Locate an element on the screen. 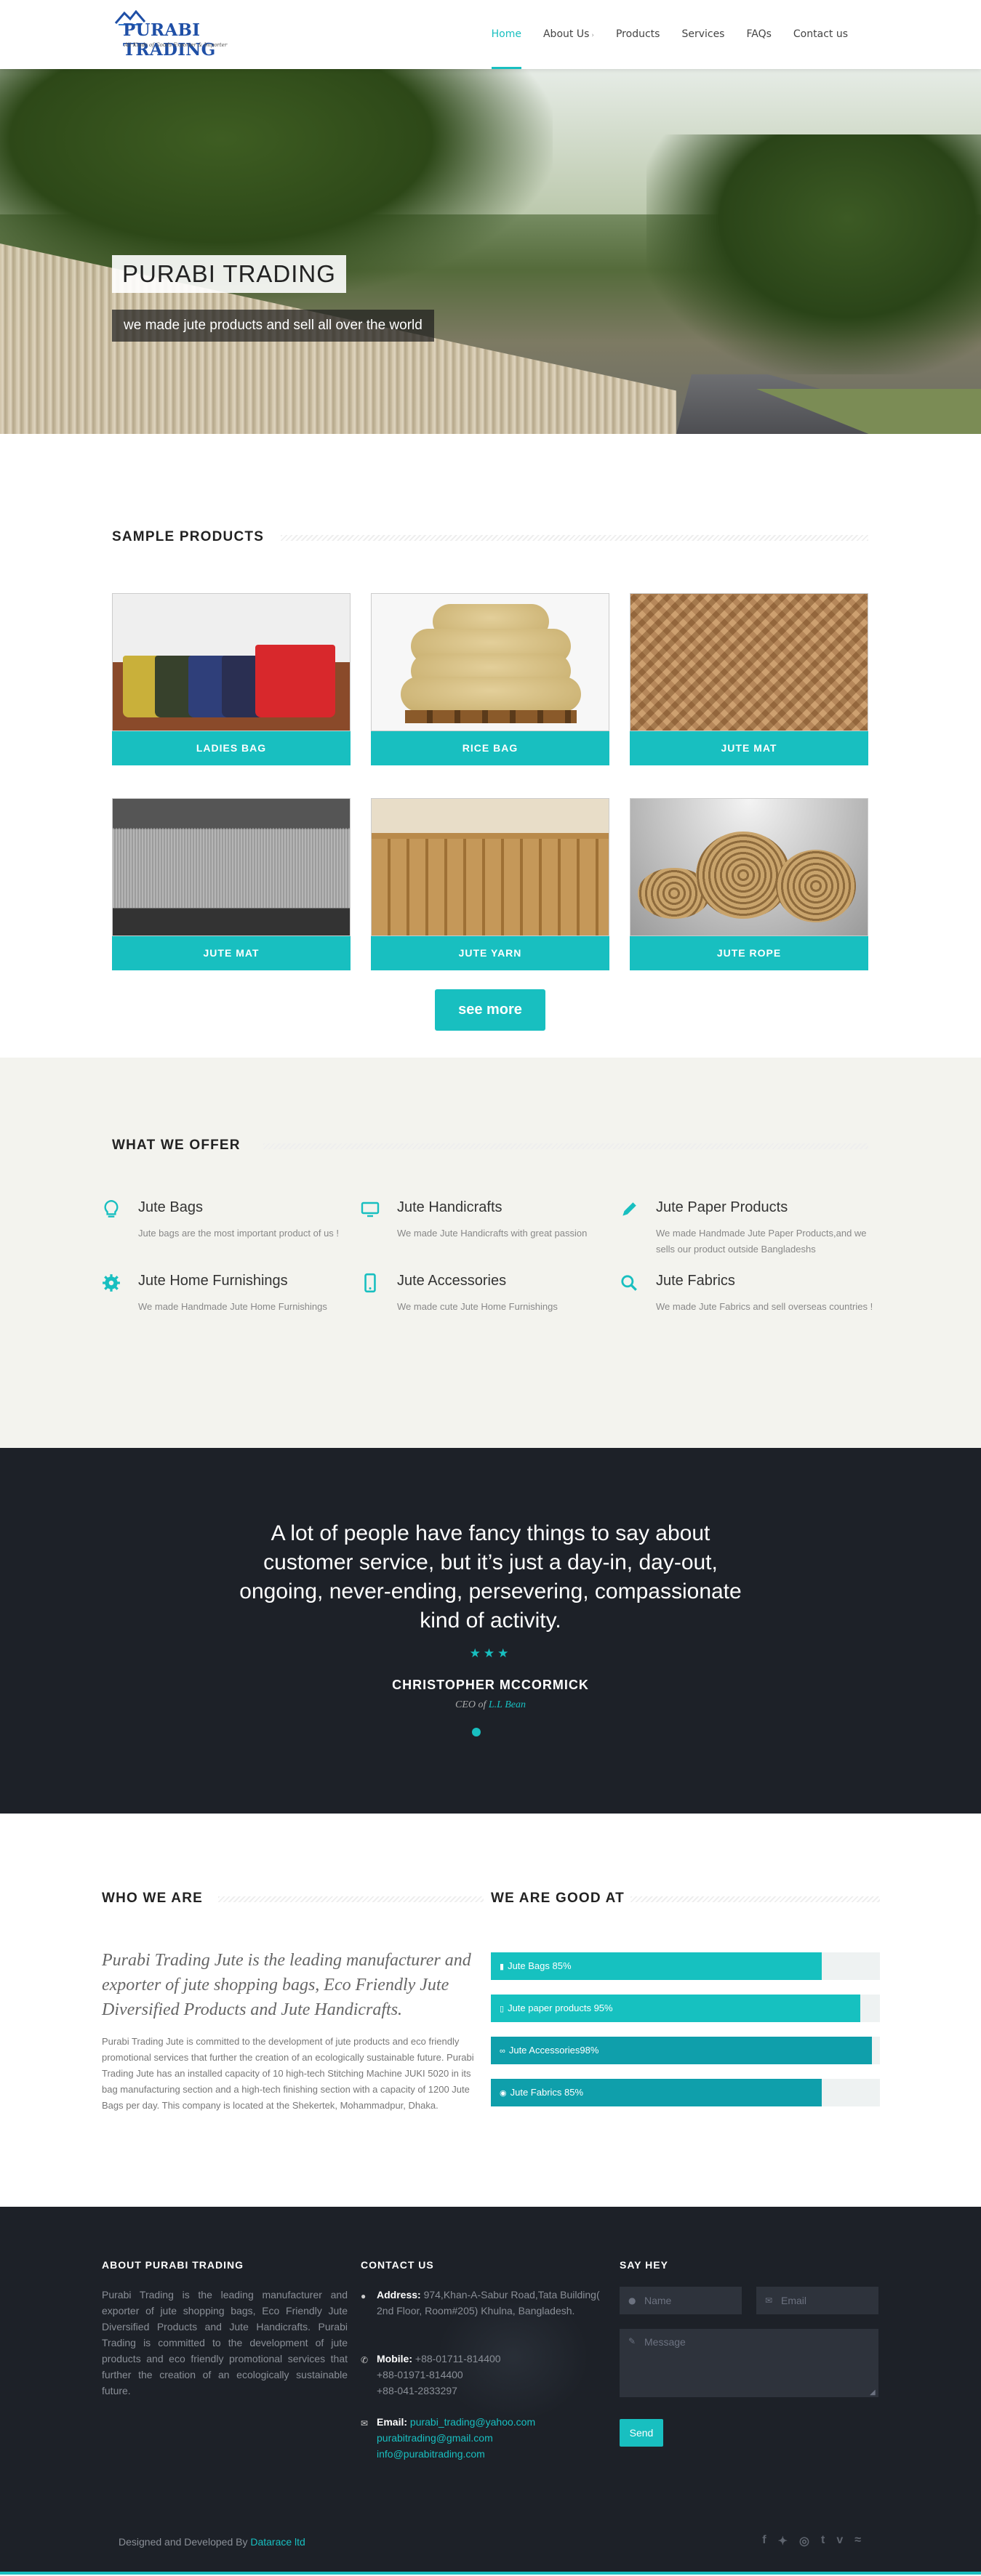 This screenshot has width=981, height=2576. who-heading: WHO WE ARE is located at coordinates (293, 1899).